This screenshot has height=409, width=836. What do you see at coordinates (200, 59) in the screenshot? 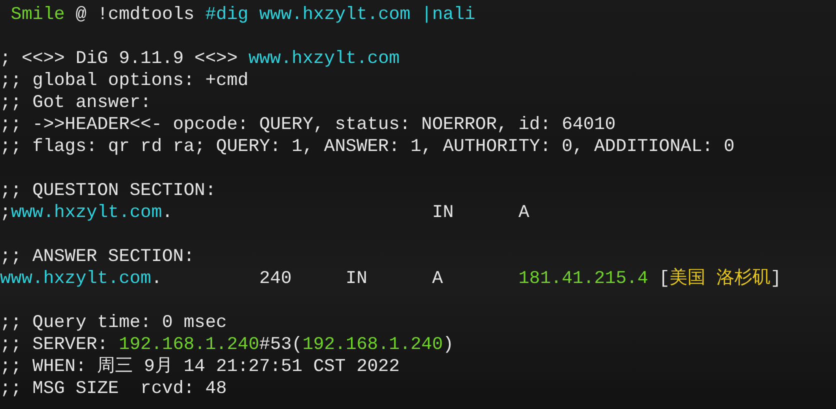
I see `terminal-line: ; <<>> DiG 9.11.9 <<>> www.hxzylt.com` at bounding box center [200, 59].